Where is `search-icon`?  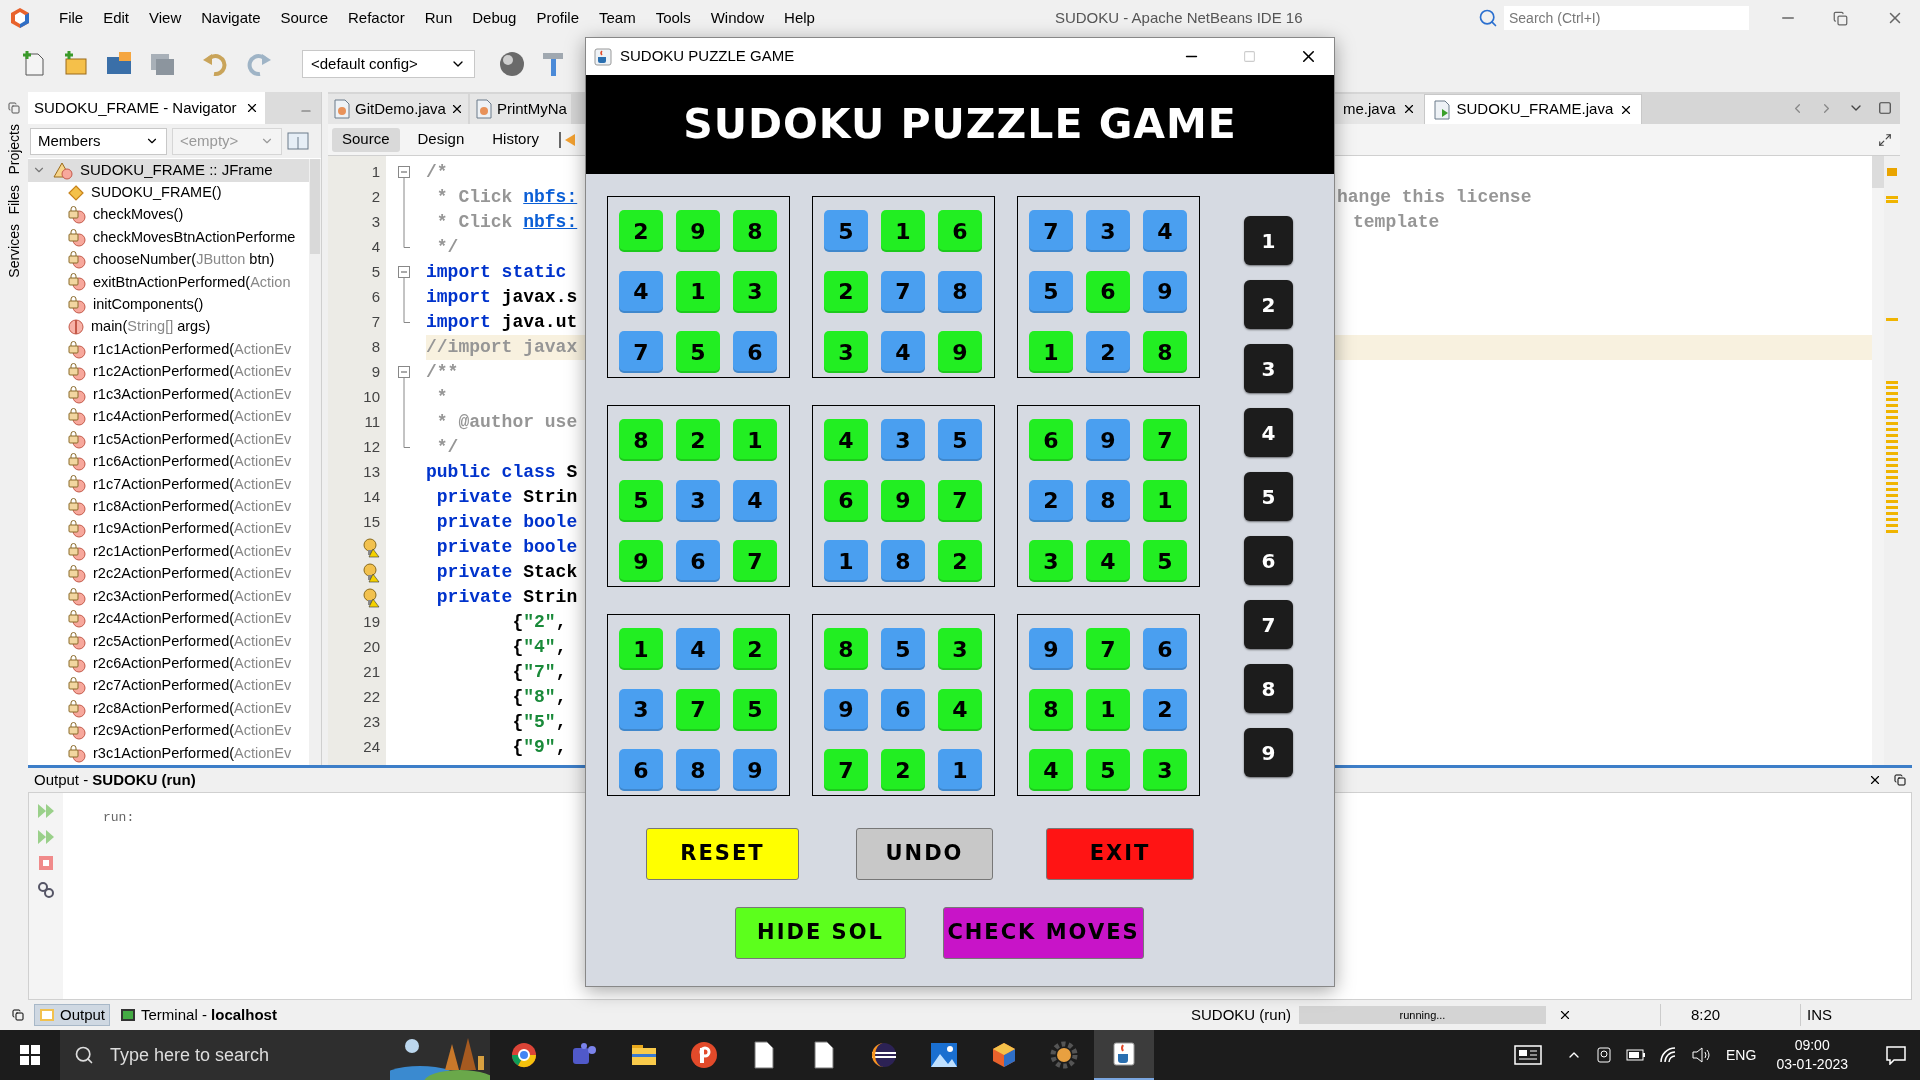
search-icon is located at coordinates (1488, 18).